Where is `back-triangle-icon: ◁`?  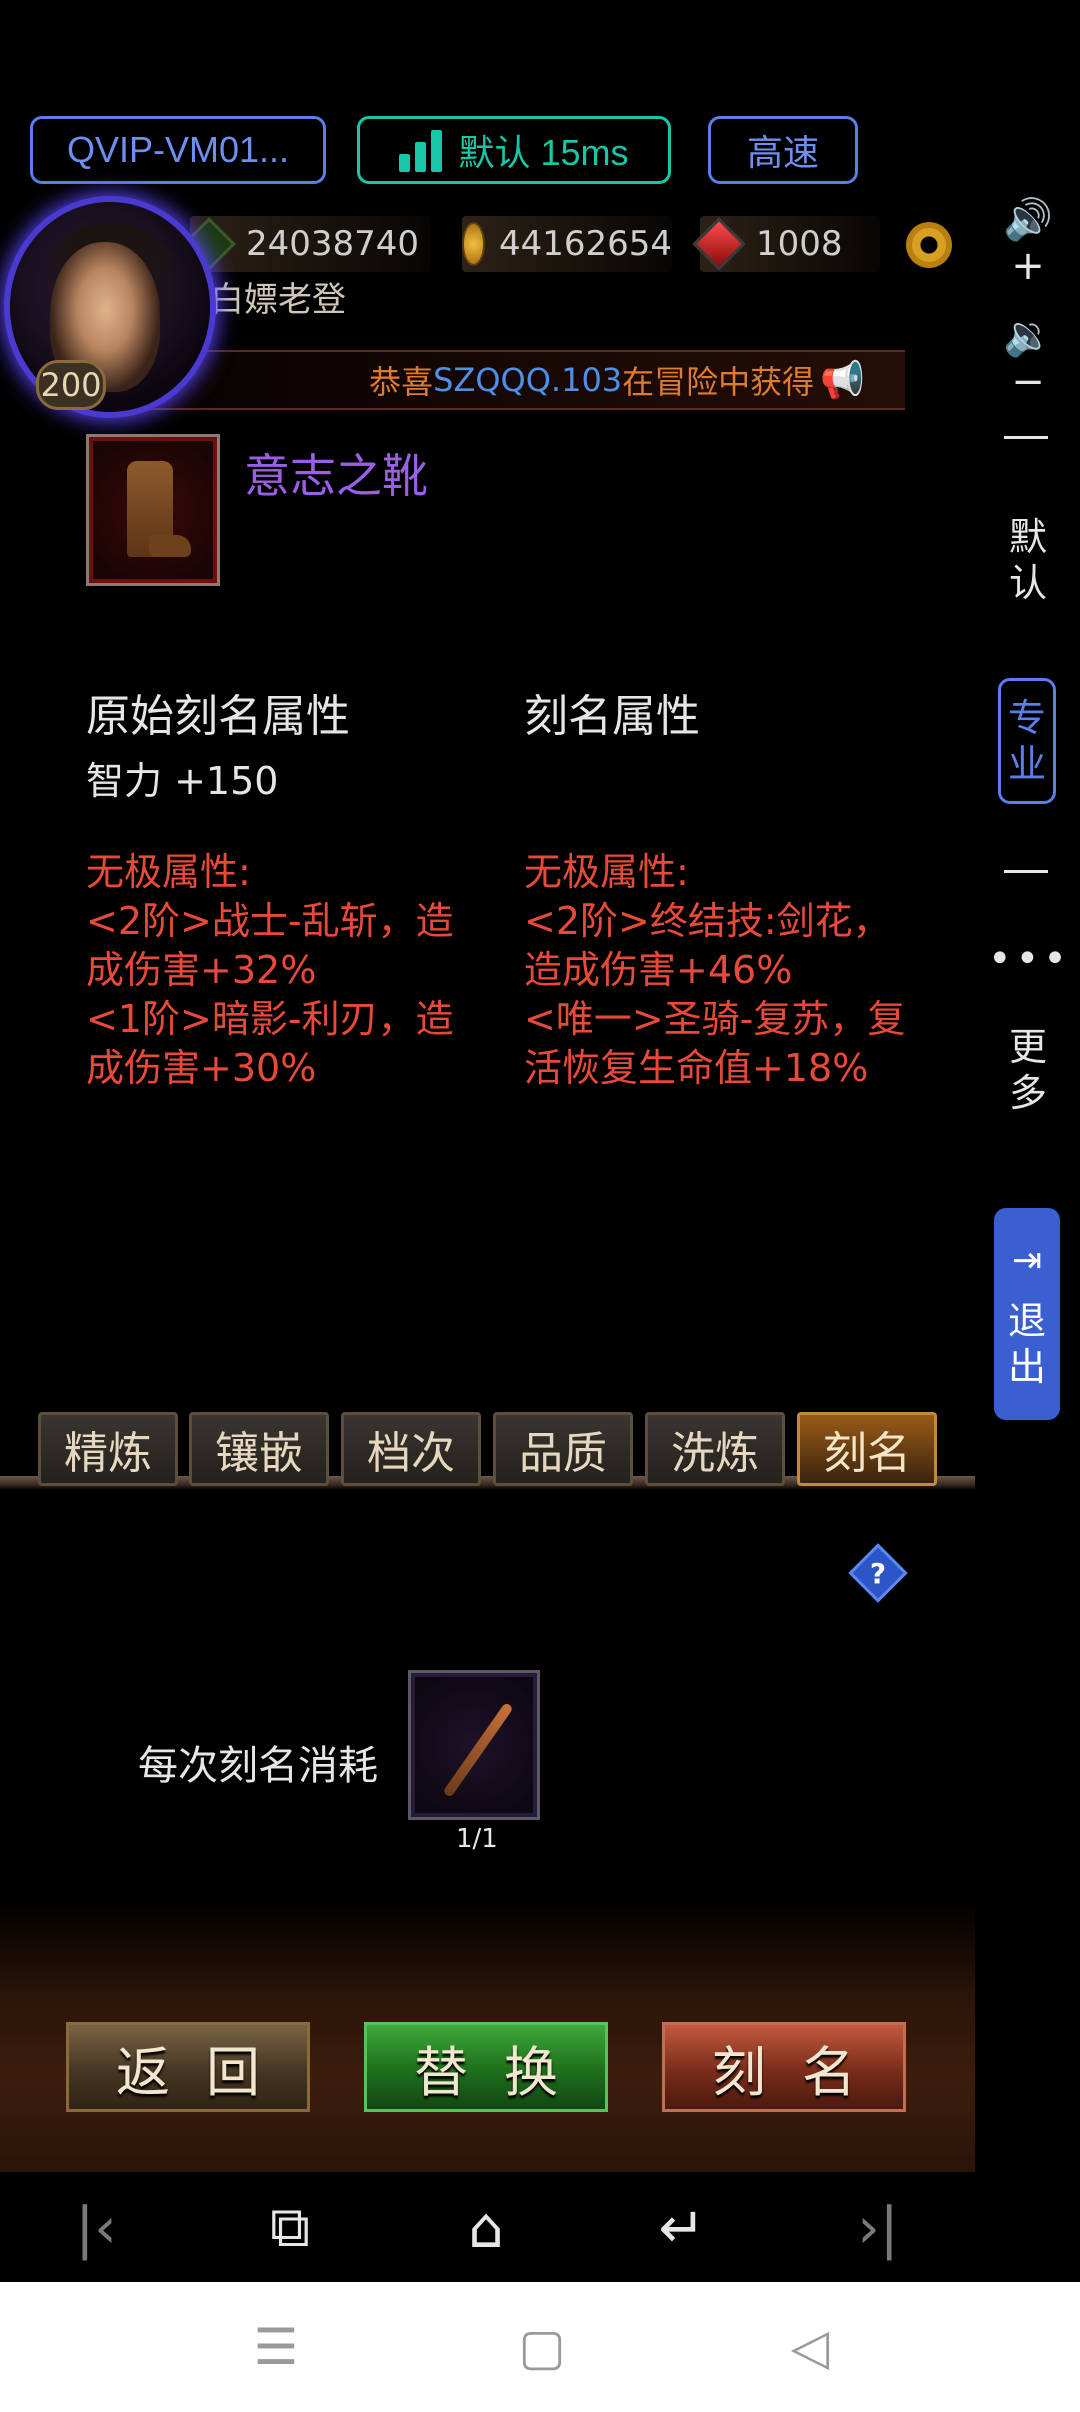 back-triangle-icon: ◁ is located at coordinates (810, 2347).